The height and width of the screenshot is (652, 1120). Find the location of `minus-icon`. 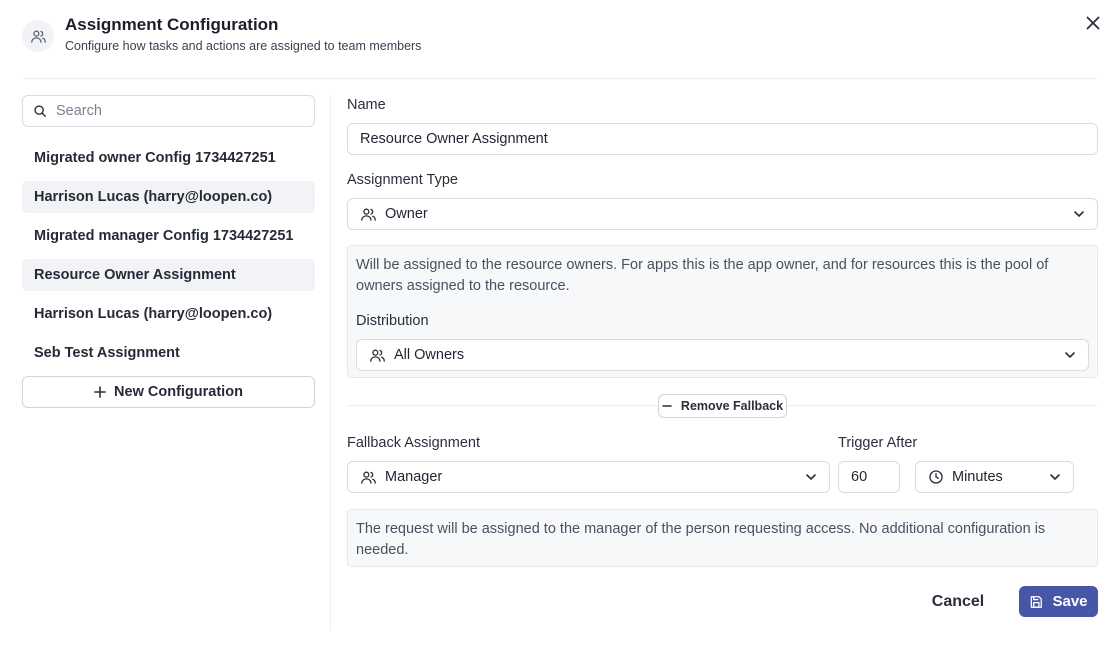

minus-icon is located at coordinates (667, 406).